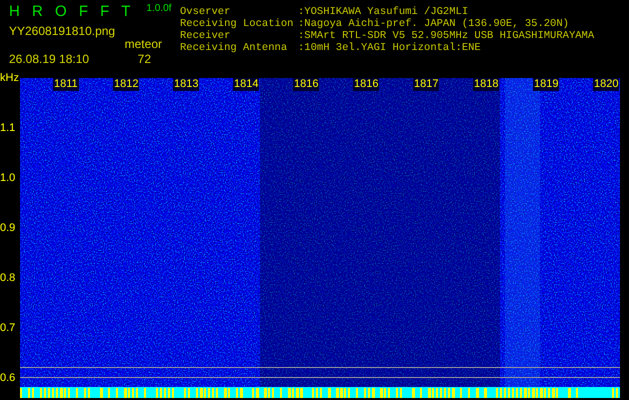 The width and height of the screenshot is (629, 400). Describe the element at coordinates (8, 128) in the screenshot. I see `axis-label: 1.1` at that location.